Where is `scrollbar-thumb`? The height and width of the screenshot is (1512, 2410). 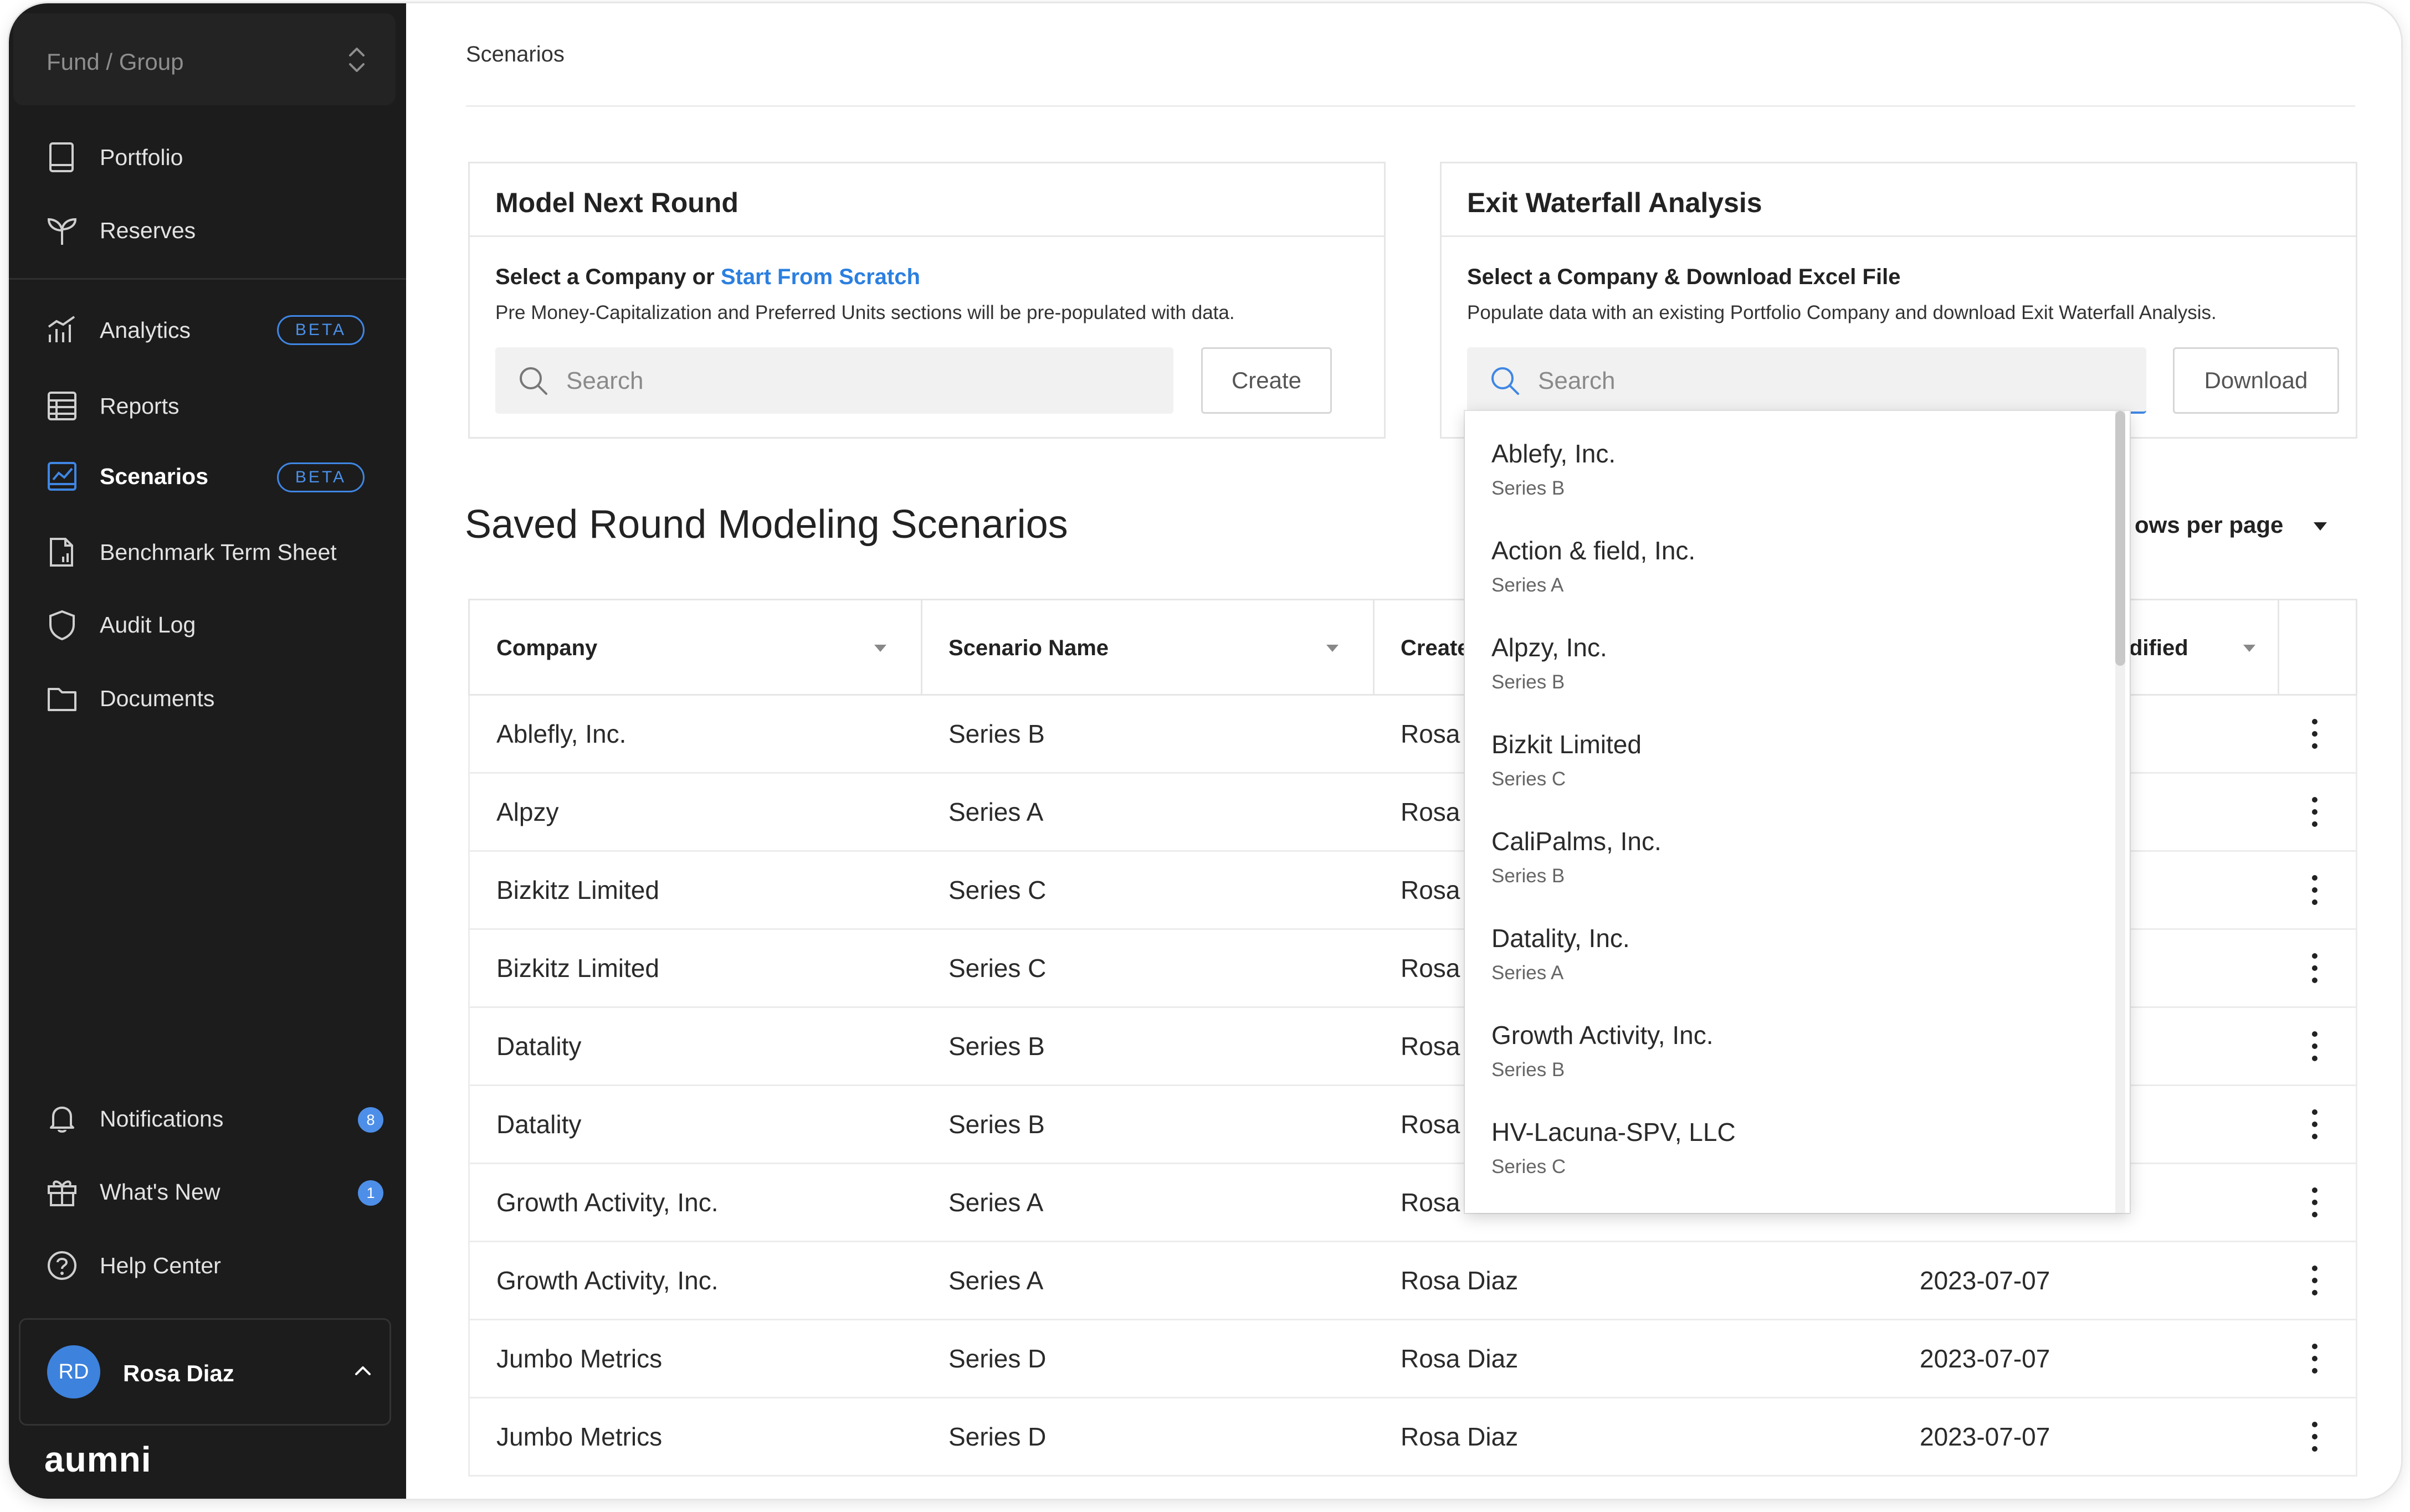
scrollbar-thumb is located at coordinates (2120, 538).